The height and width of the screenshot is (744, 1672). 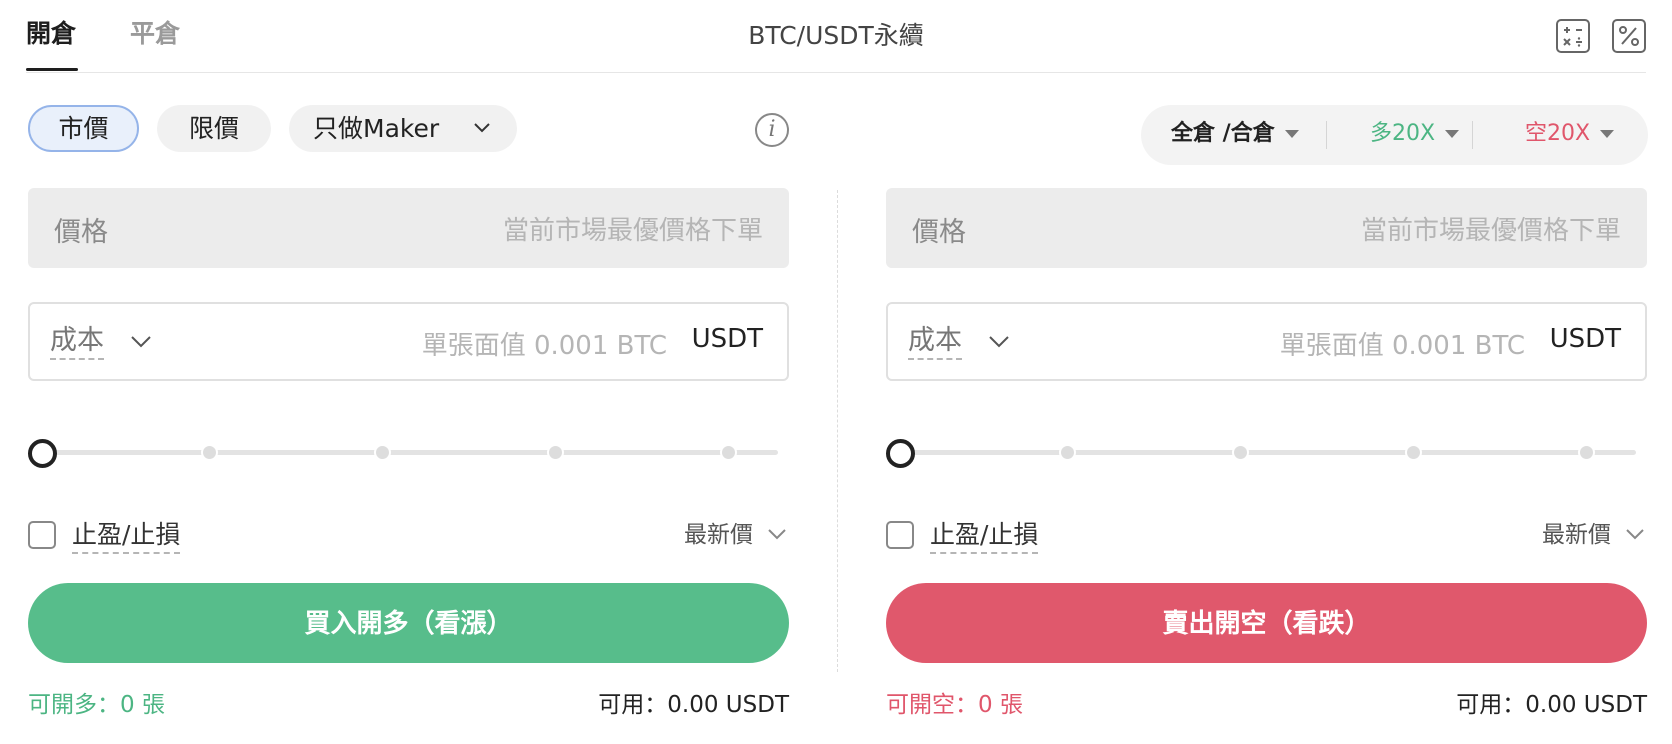 What do you see at coordinates (408, 705) in the screenshot?
I see `buy-footer: 可開多：0 張 可用：0.00 USDT` at bounding box center [408, 705].